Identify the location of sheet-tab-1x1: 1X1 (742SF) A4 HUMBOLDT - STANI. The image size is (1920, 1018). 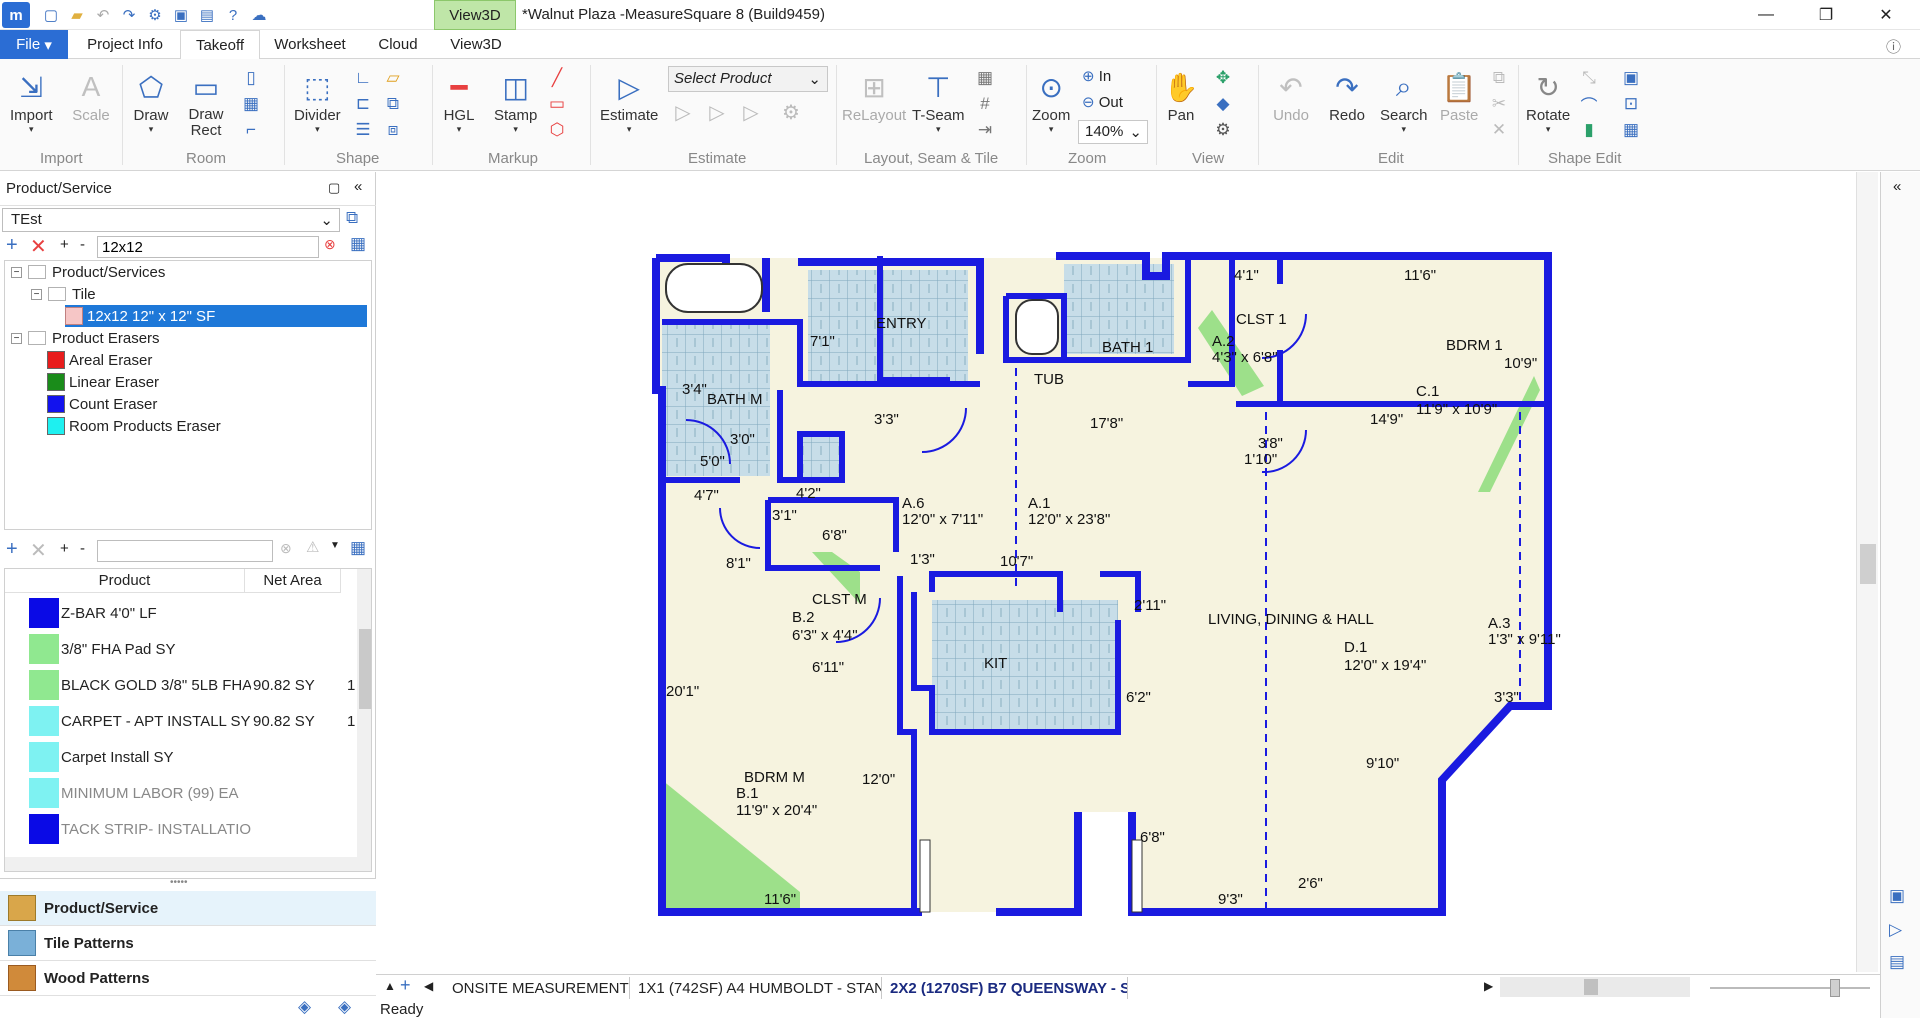
(757, 988).